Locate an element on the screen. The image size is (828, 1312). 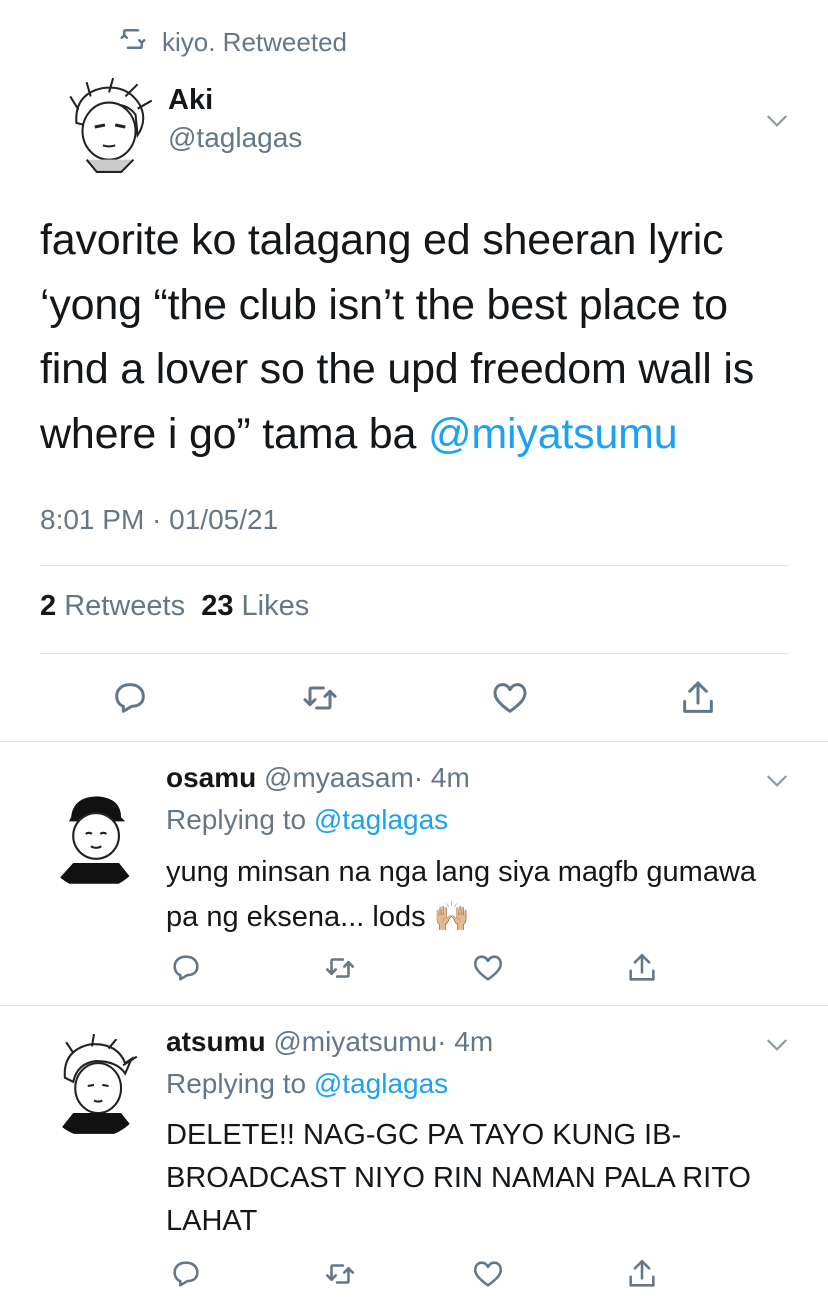
user-handle: @taglagas is located at coordinates (235, 138).